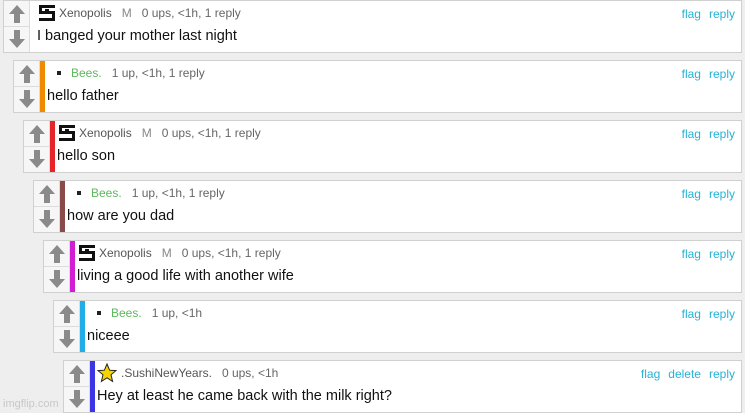 The height and width of the screenshot is (413, 745). What do you see at coordinates (250, 373) in the screenshot?
I see `comment-meta: 0 ups, <1h` at bounding box center [250, 373].